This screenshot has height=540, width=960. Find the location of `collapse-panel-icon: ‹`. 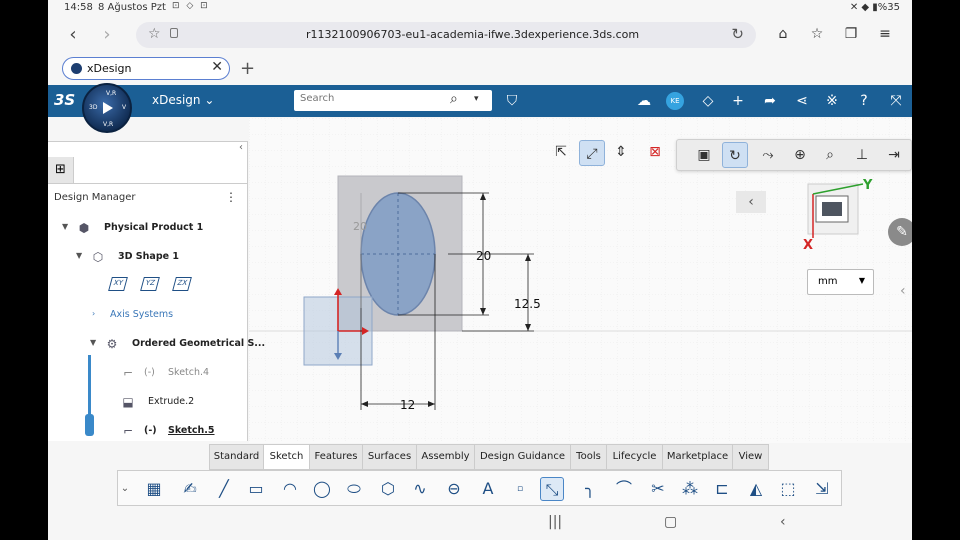

collapse-panel-icon: ‹ is located at coordinates (241, 147).